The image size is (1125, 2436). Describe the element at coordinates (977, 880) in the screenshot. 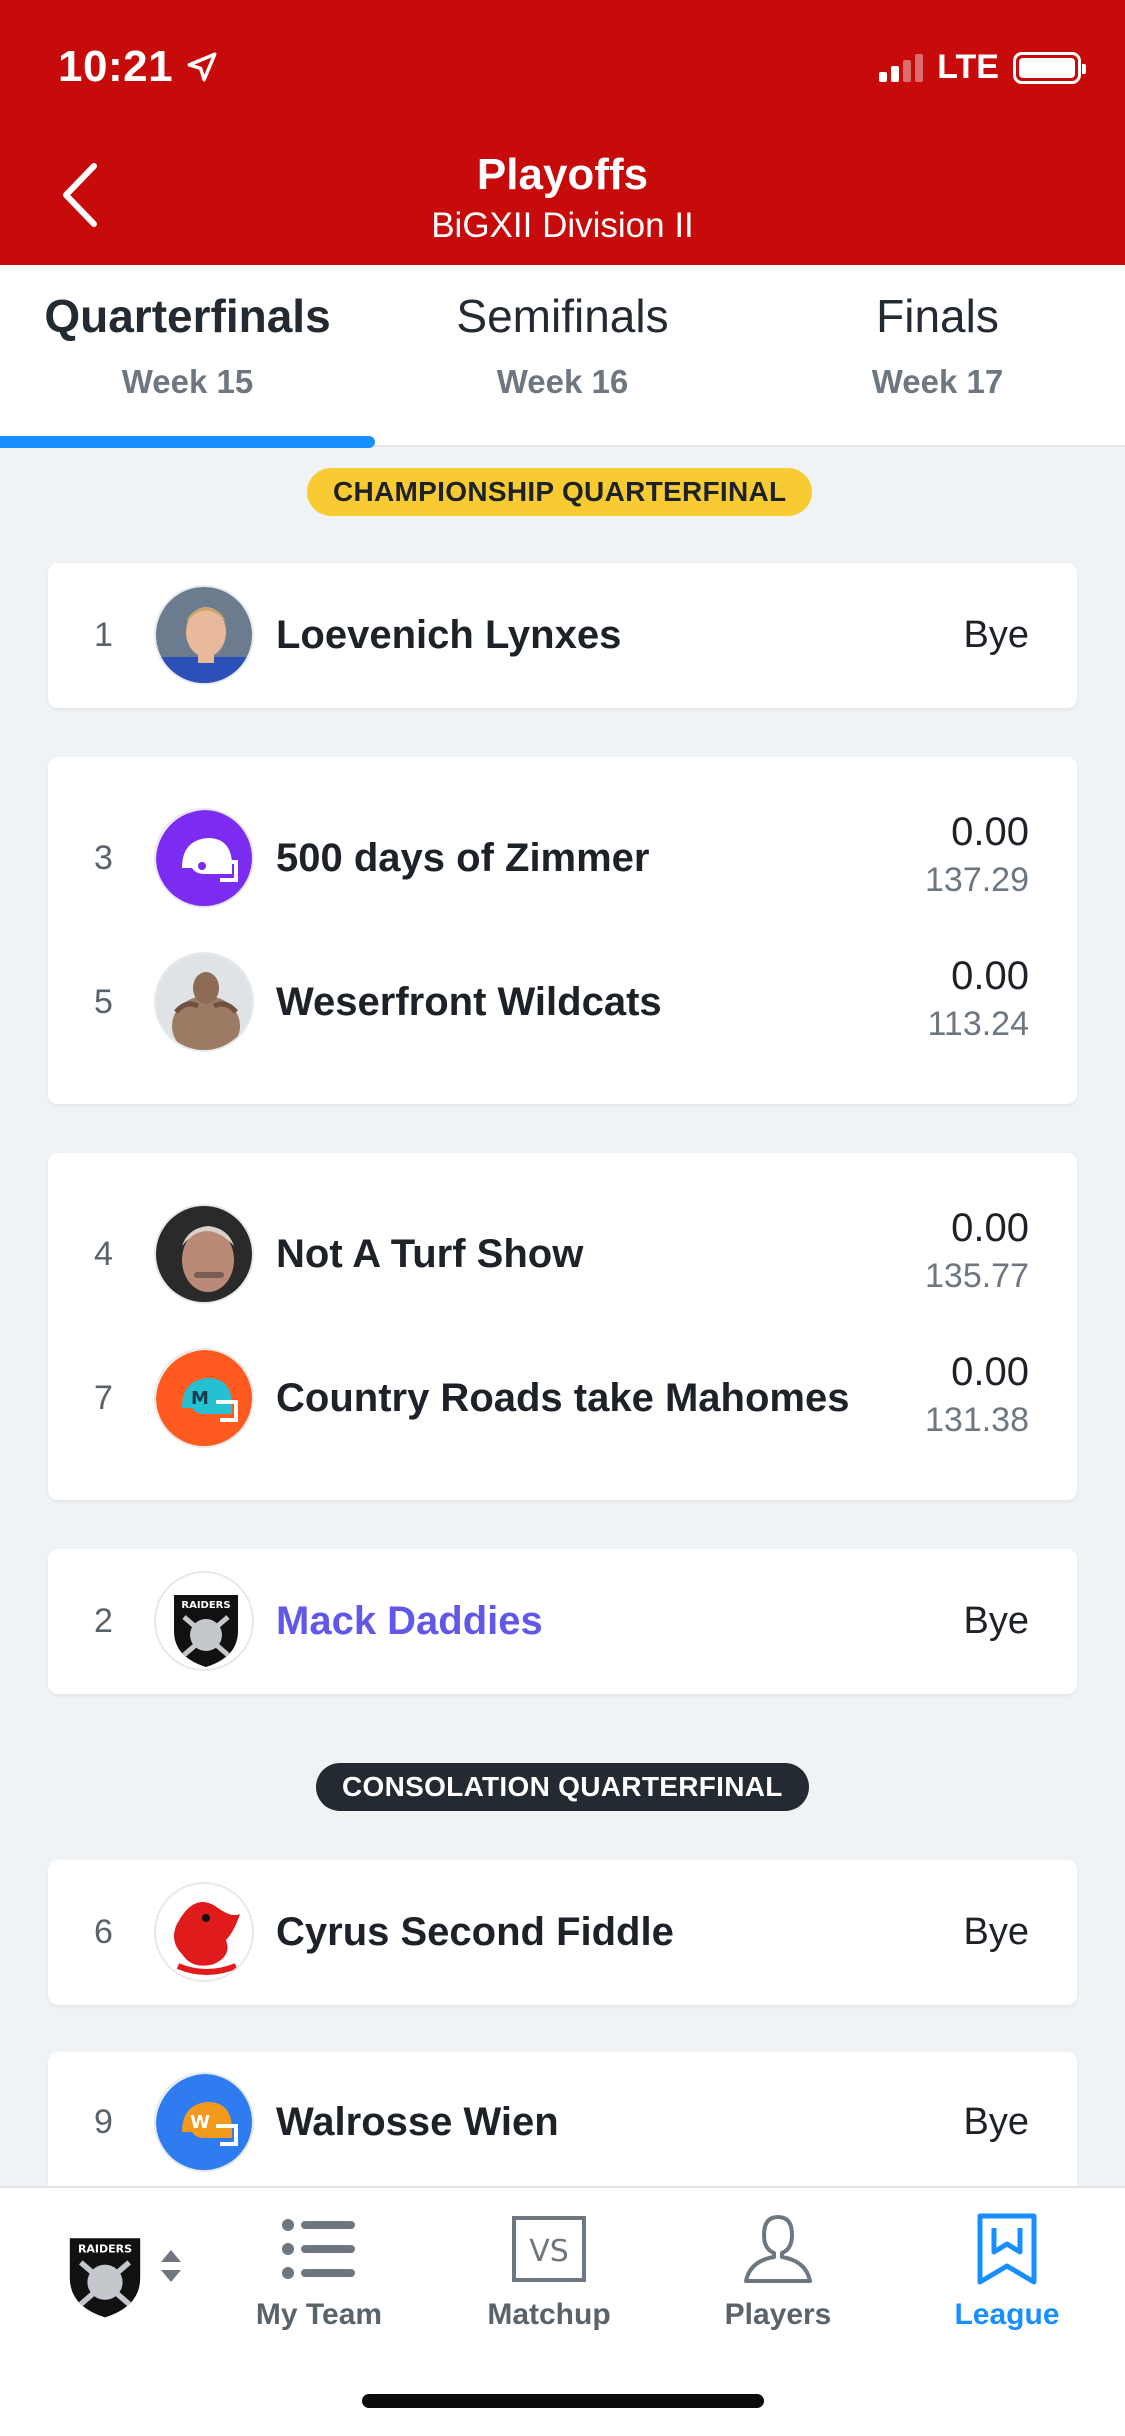

I see `projected-score: 137.29` at that location.